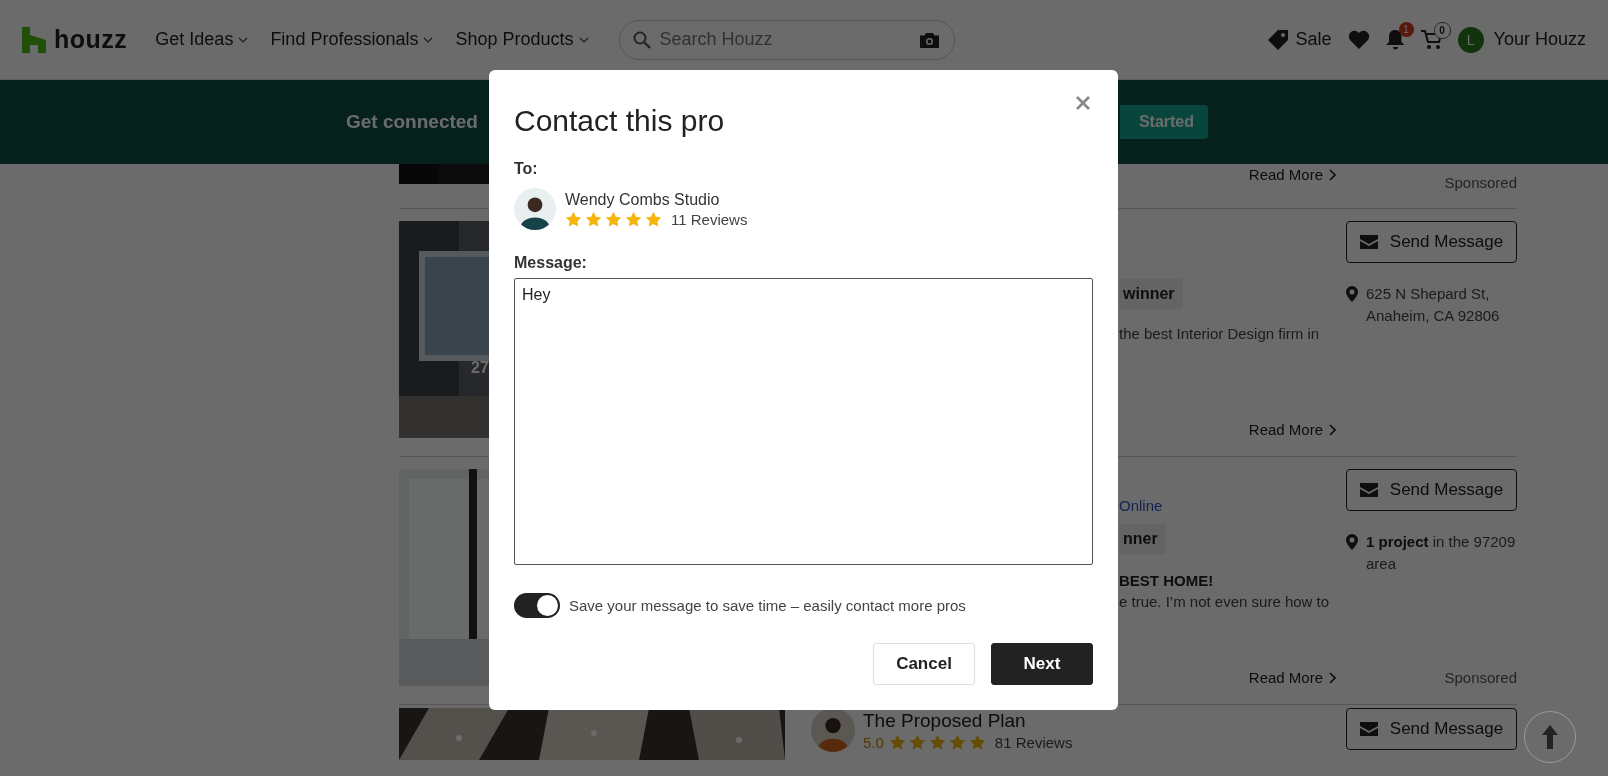 The width and height of the screenshot is (1608, 776). What do you see at coordinates (1433, 305) in the screenshot?
I see `location-text: 625 N Shepard St, Anaheim, CA 92806` at bounding box center [1433, 305].